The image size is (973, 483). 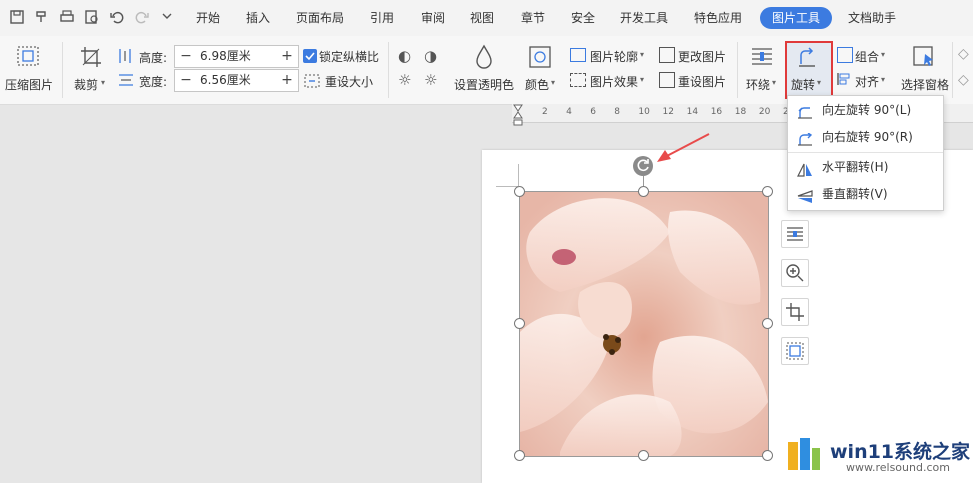 I want to click on resize-handle-left, so click(x=519, y=323).